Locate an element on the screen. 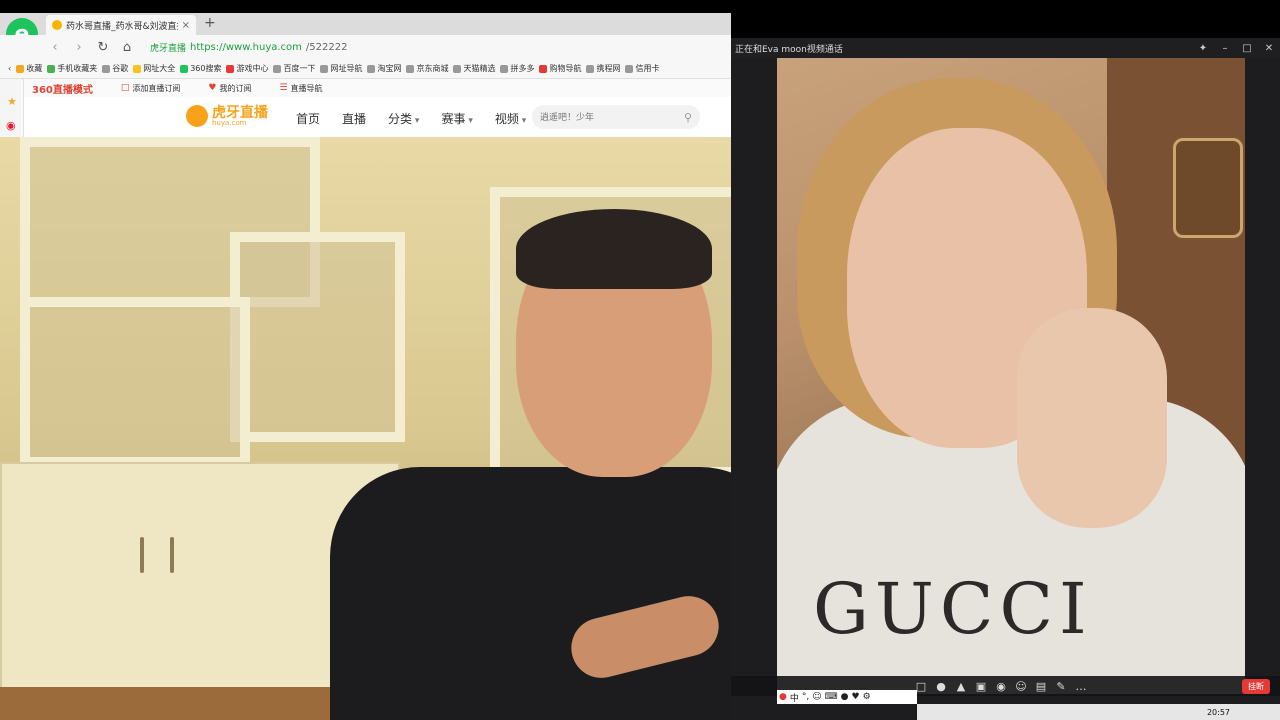 The width and height of the screenshot is (1280, 720). sogou-icon: ● is located at coordinates (783, 697).